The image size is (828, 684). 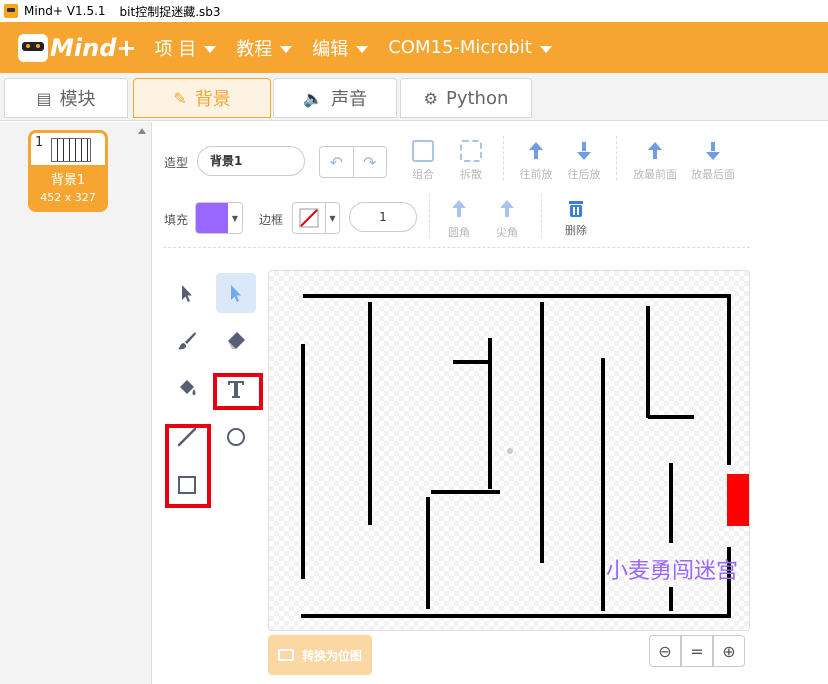 I want to click on logo-text: Mind+, so click(x=93, y=47).